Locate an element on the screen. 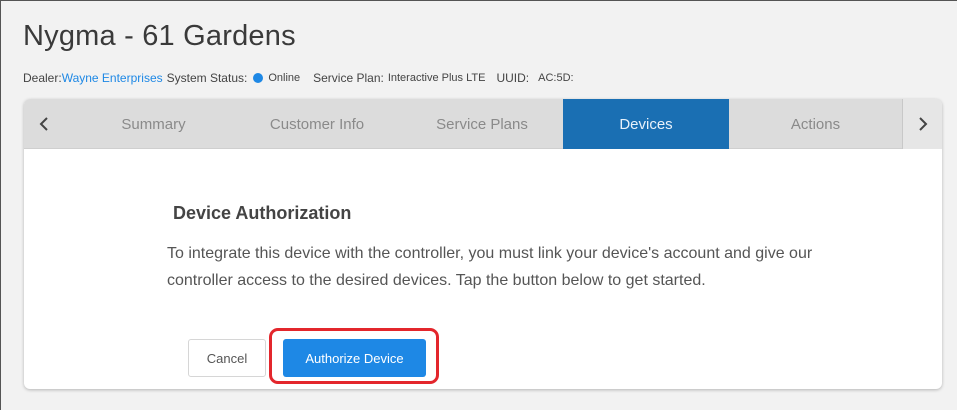 The image size is (957, 410). dealer-label: Dealer: is located at coordinates (42, 78).